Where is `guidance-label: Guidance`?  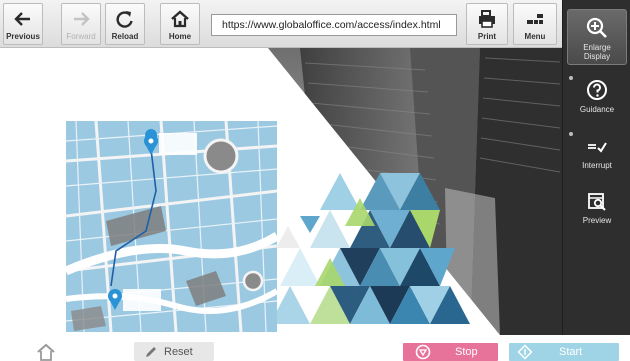 guidance-label: Guidance is located at coordinates (597, 109).